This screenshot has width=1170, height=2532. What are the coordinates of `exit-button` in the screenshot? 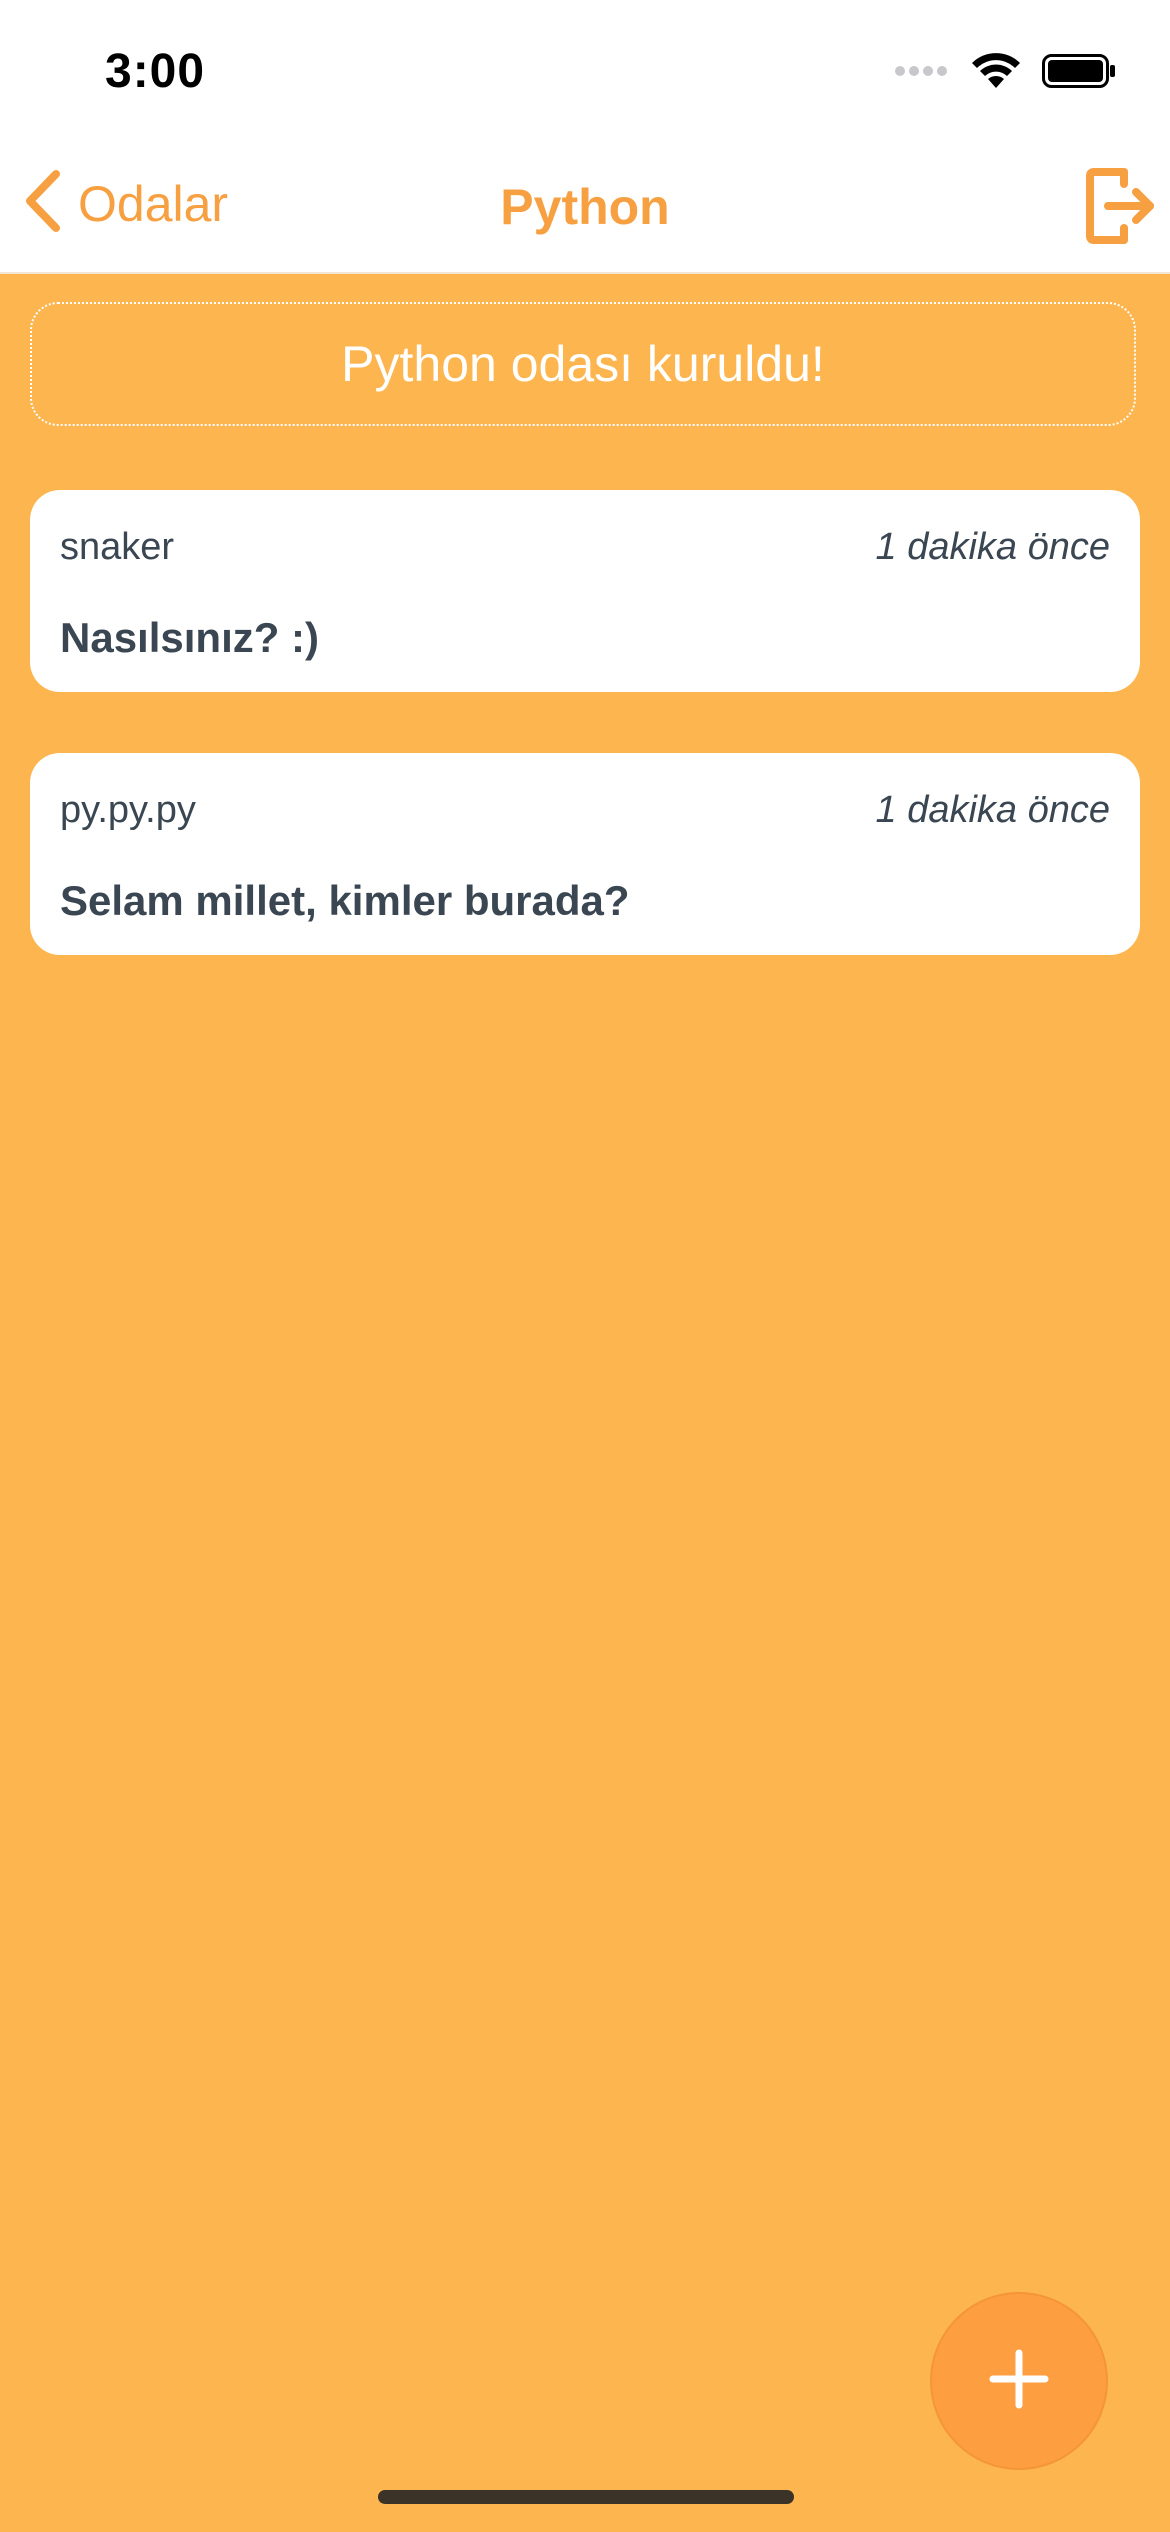 It's located at (1120, 208).